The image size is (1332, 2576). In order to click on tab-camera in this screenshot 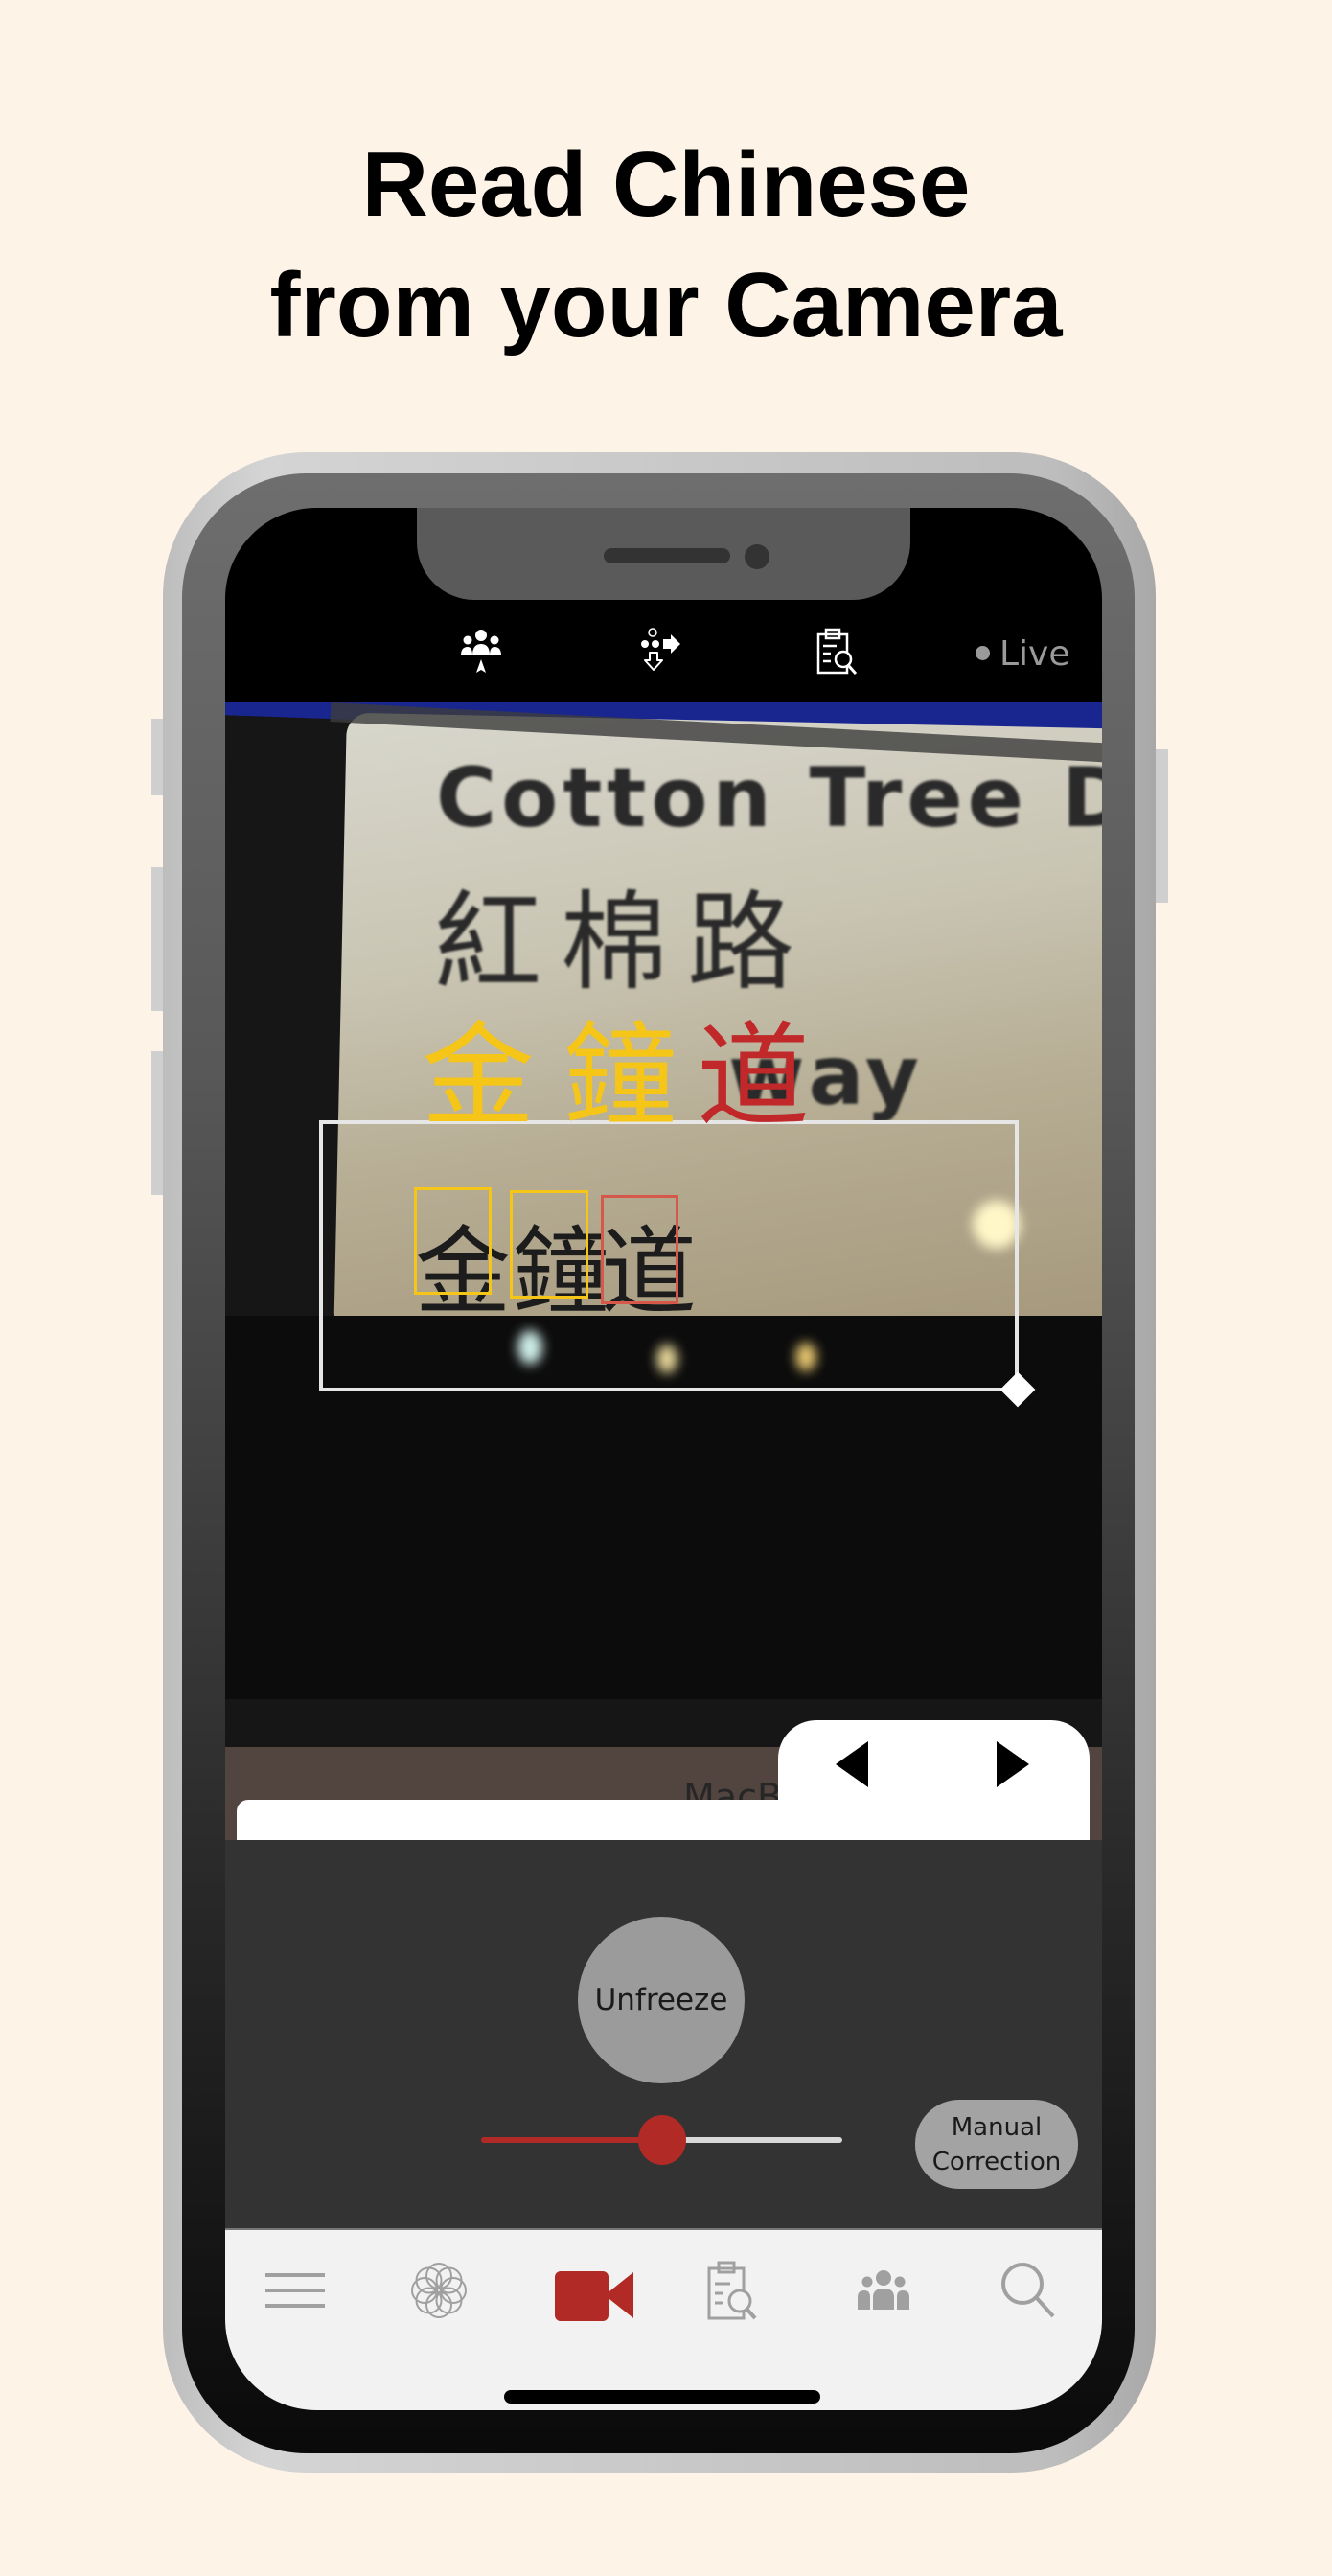, I will do `click(594, 2290)`.